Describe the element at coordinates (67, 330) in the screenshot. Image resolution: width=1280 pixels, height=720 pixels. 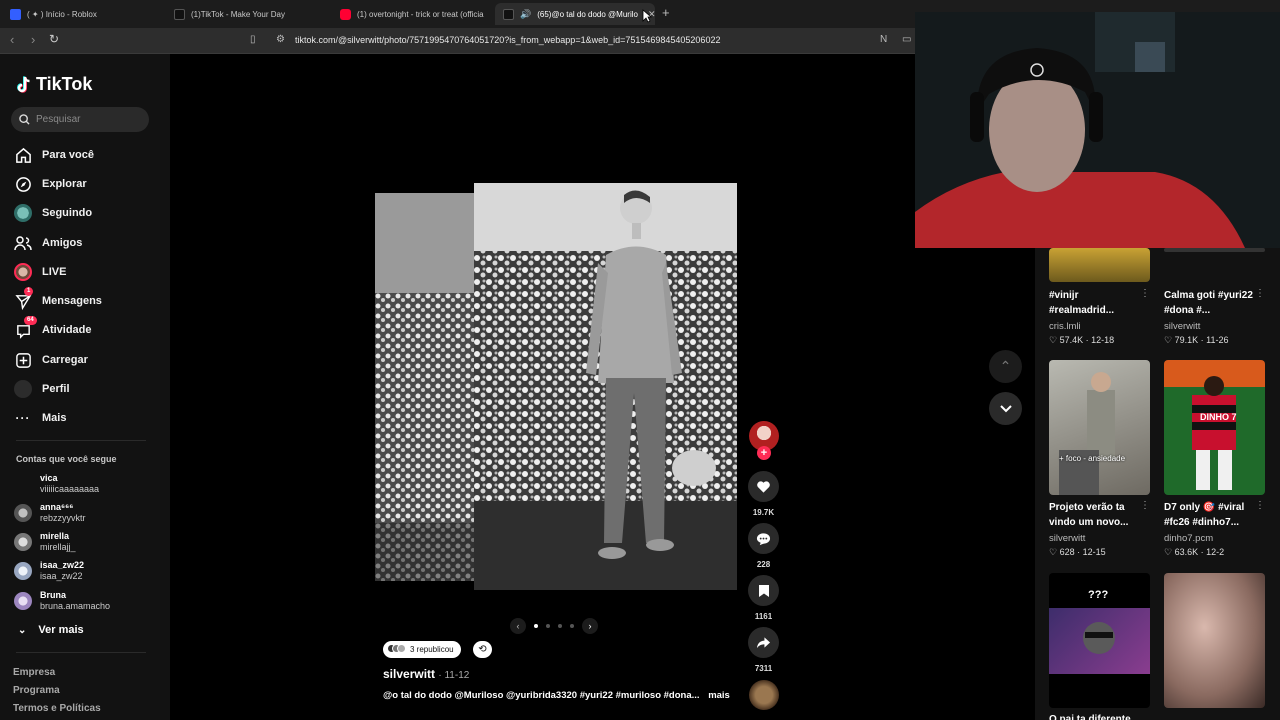
I see `nav-label: Atividade` at that location.